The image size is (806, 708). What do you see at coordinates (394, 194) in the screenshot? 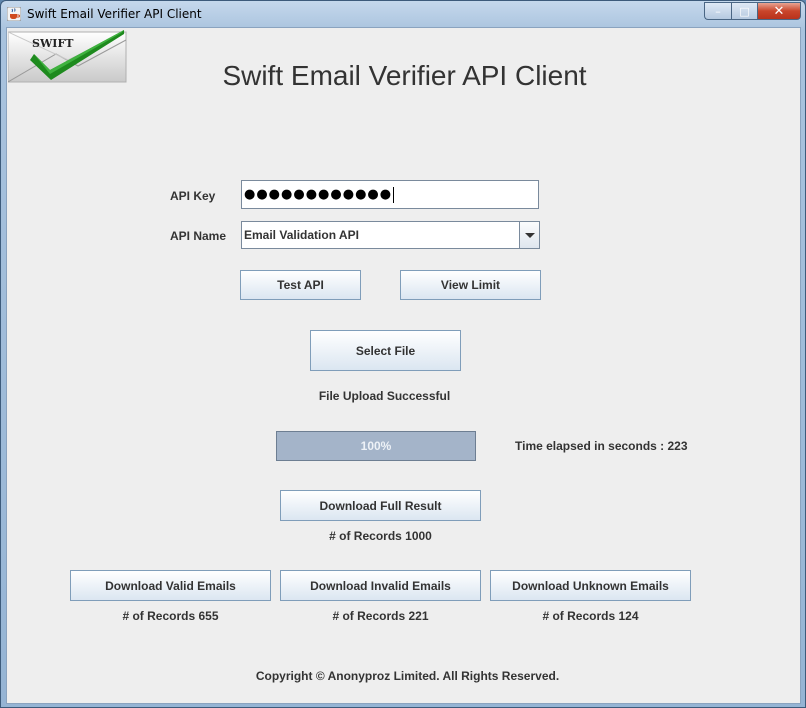
I see `text-caret` at bounding box center [394, 194].